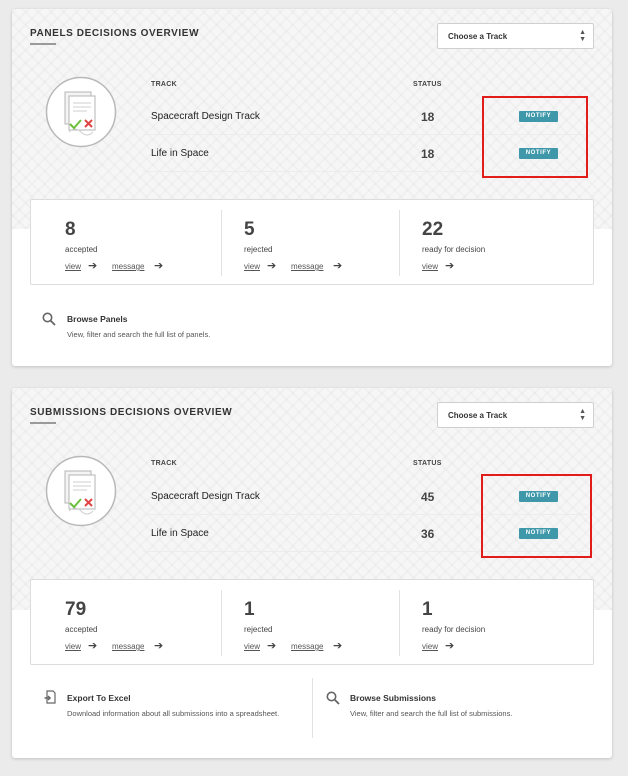  I want to click on track-status-count: 36, so click(428, 534).